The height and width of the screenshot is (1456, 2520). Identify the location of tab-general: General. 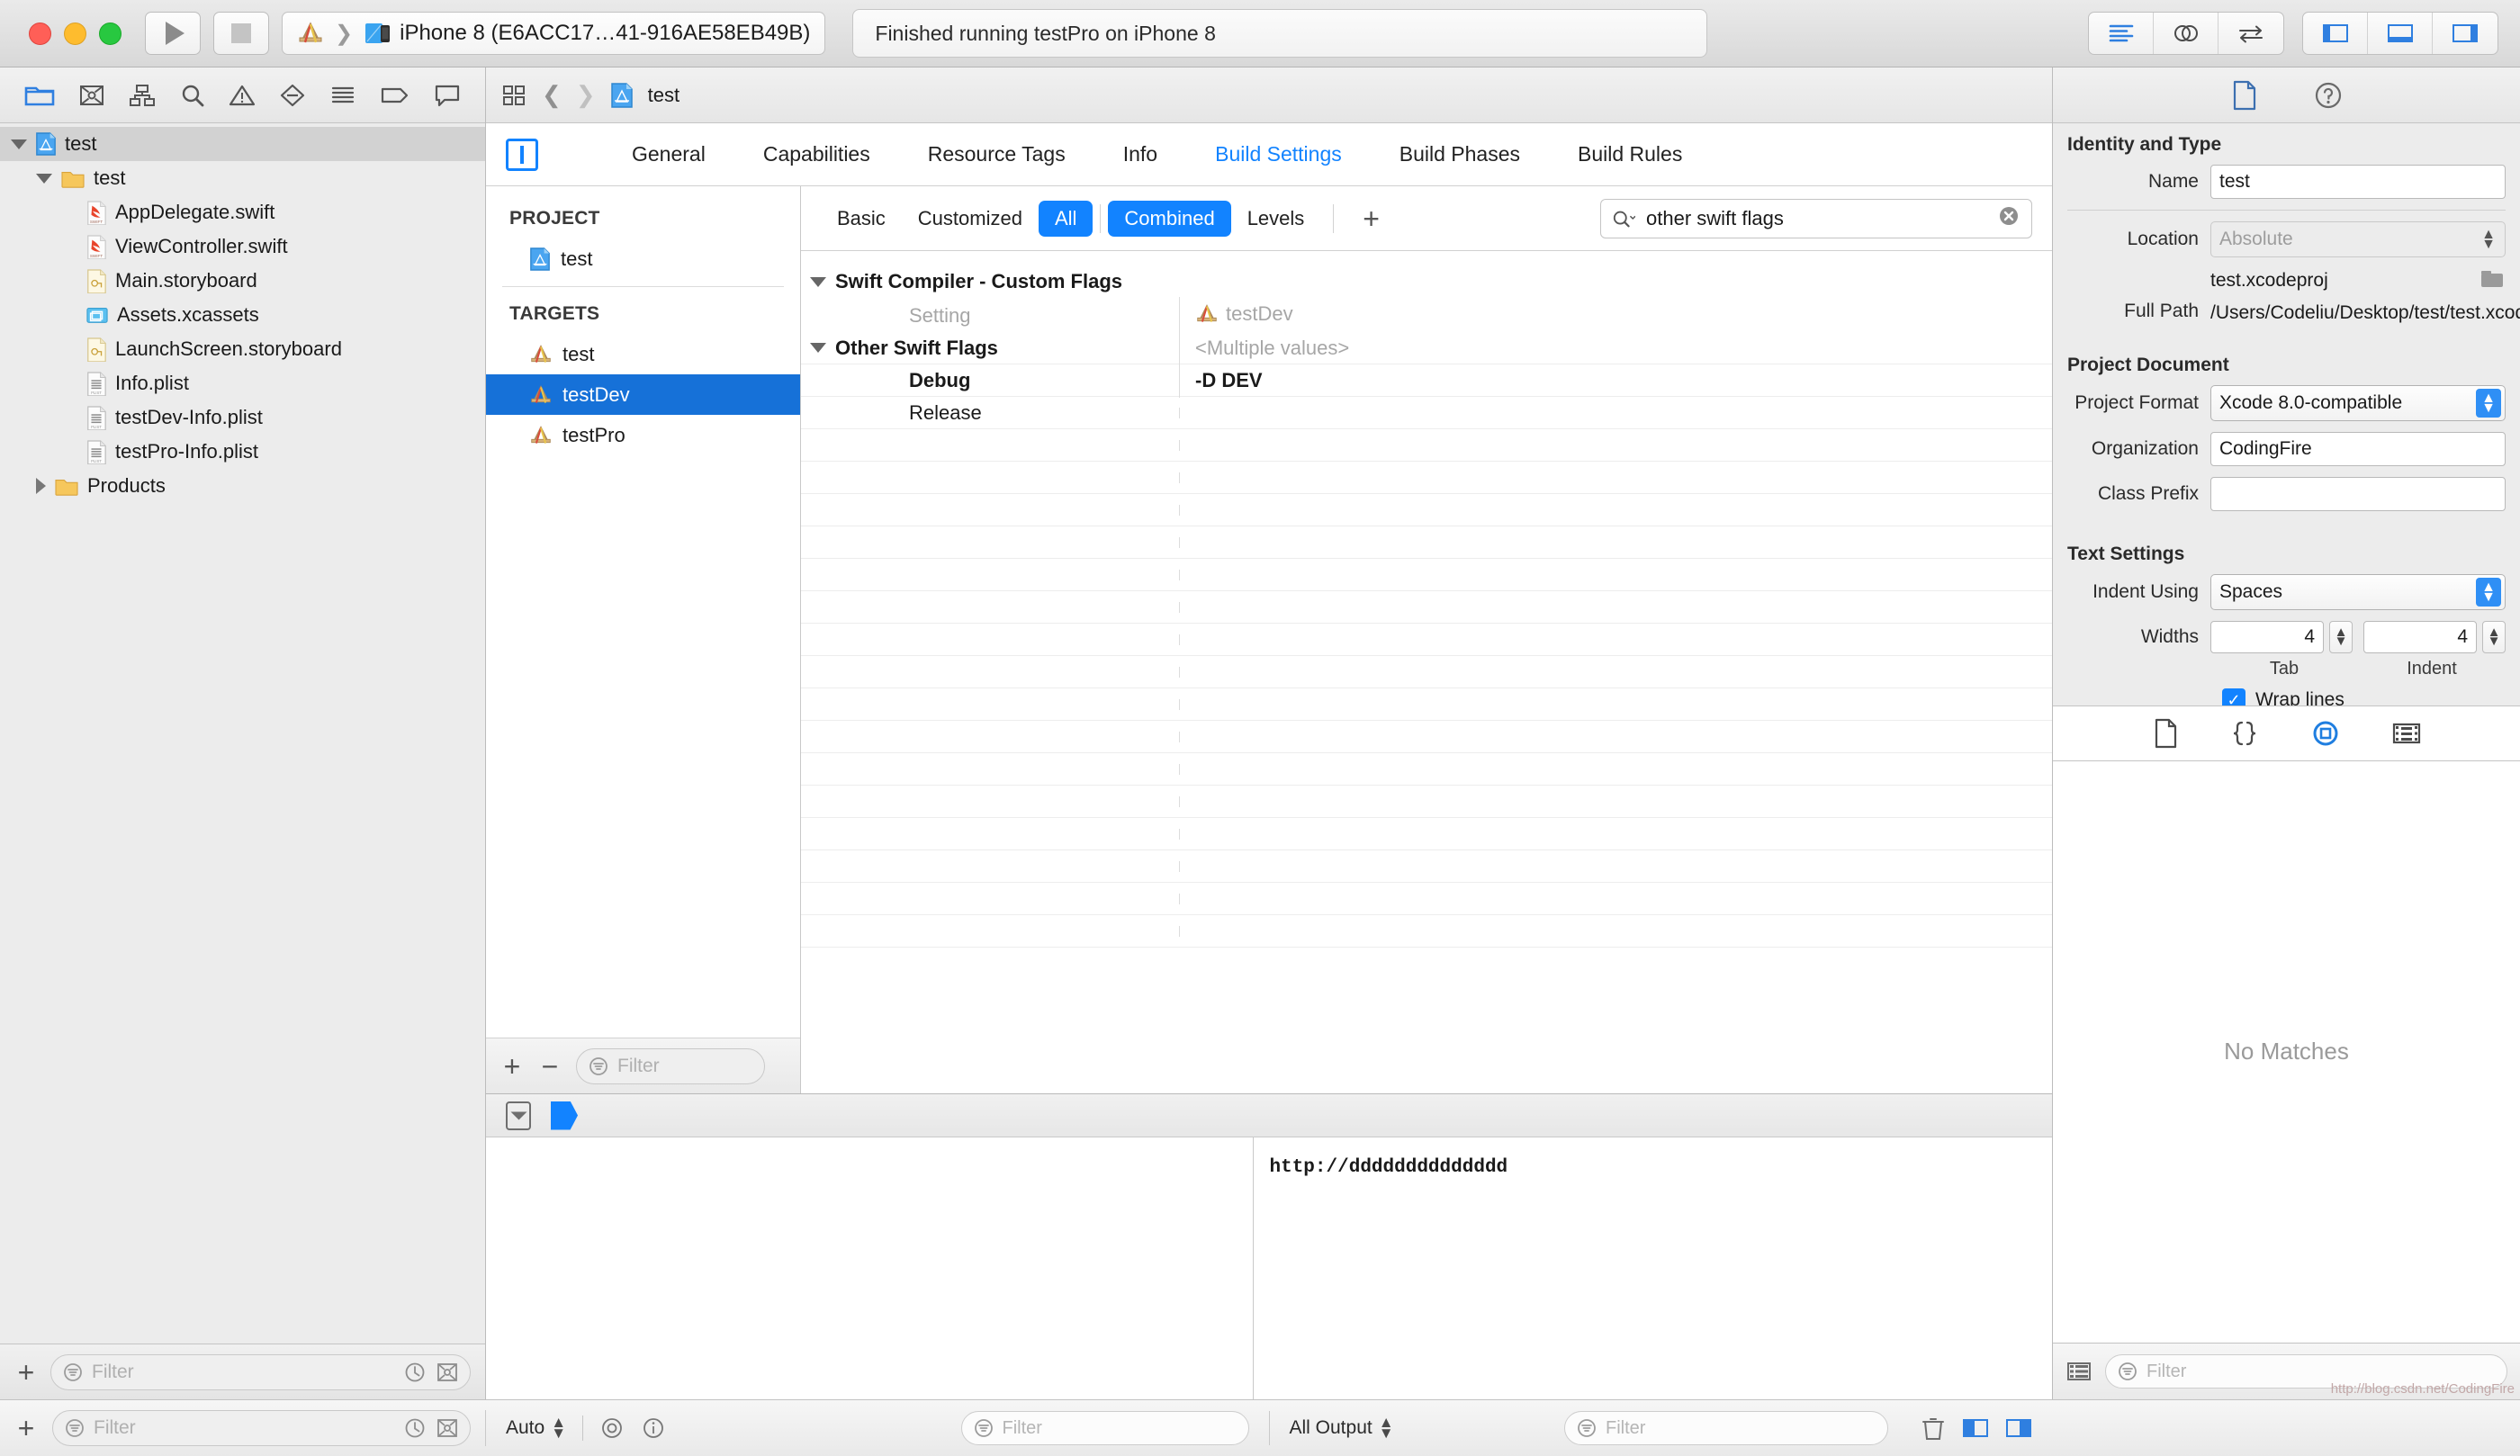
(669, 154).